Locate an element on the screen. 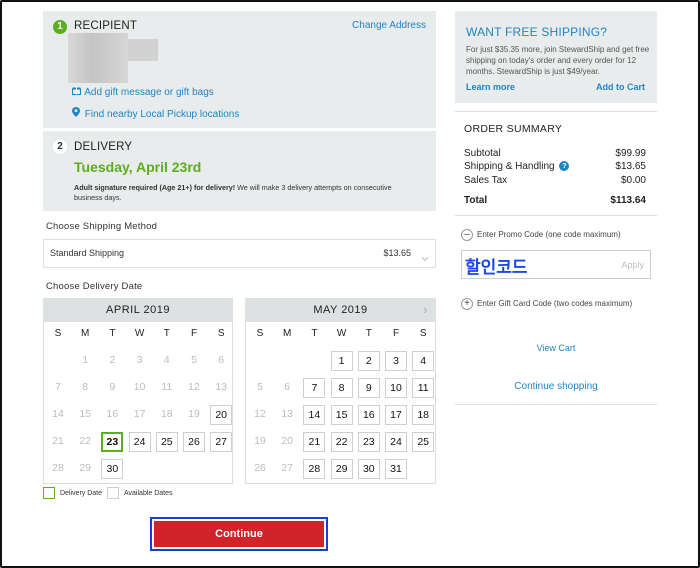  total-row: Total $113.64 is located at coordinates (555, 200).